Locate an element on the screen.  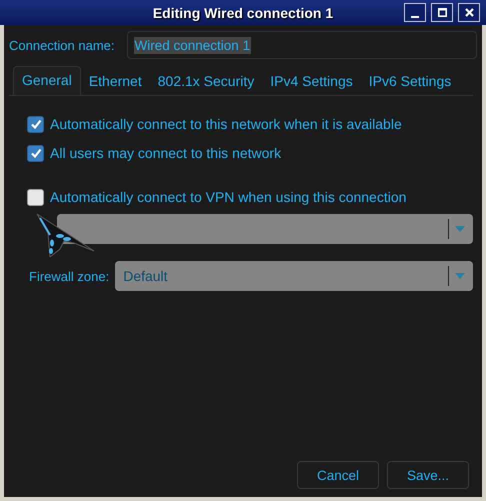
minimize-icon is located at coordinates (415, 17).